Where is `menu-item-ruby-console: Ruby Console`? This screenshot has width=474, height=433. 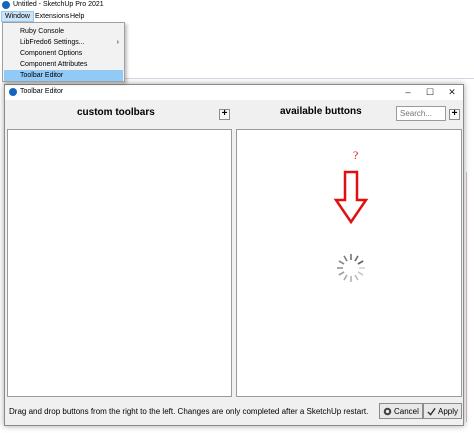 menu-item-ruby-console: Ruby Console is located at coordinates (63, 31).